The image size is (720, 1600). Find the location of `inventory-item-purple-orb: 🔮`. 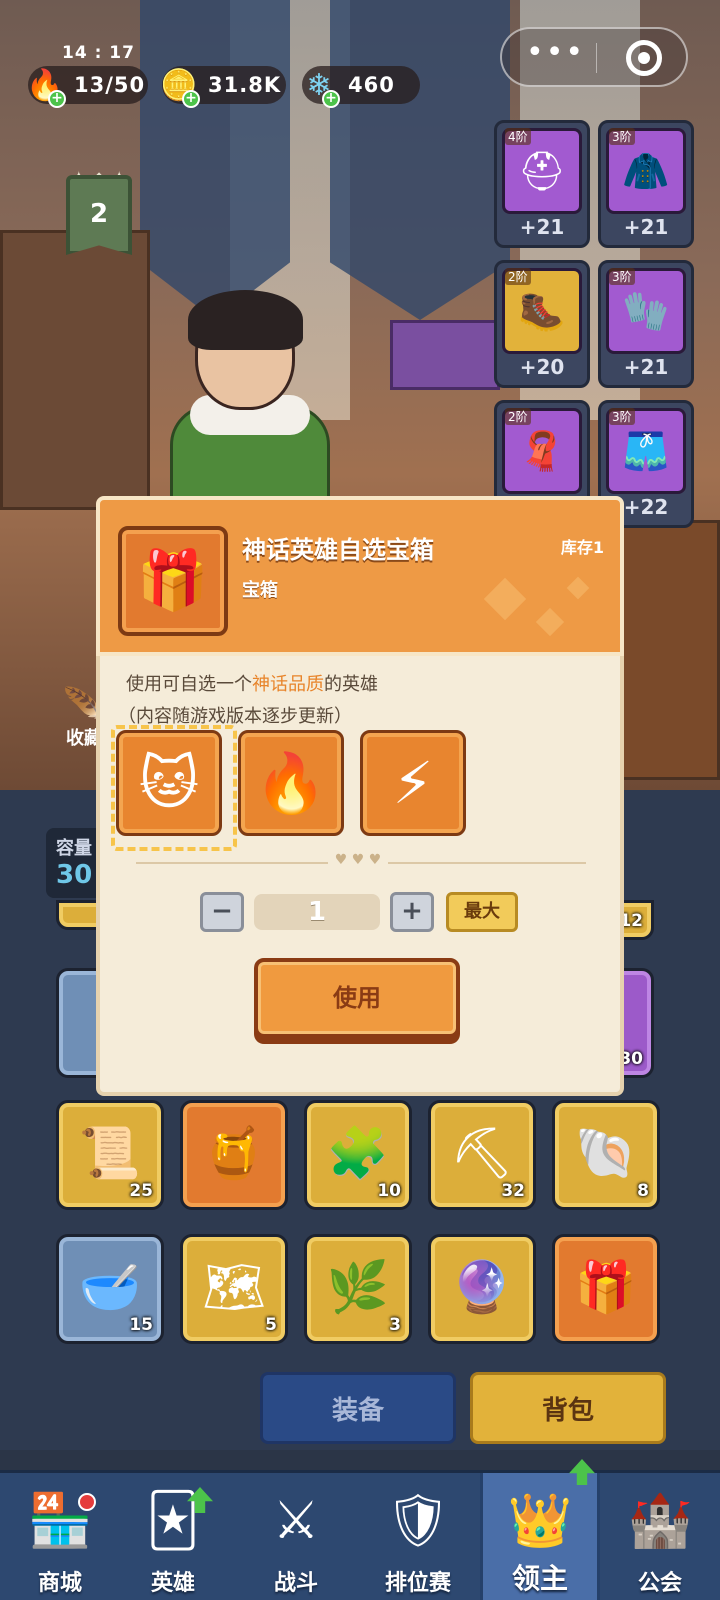

inventory-item-purple-orb: 🔮 is located at coordinates (482, 1289).